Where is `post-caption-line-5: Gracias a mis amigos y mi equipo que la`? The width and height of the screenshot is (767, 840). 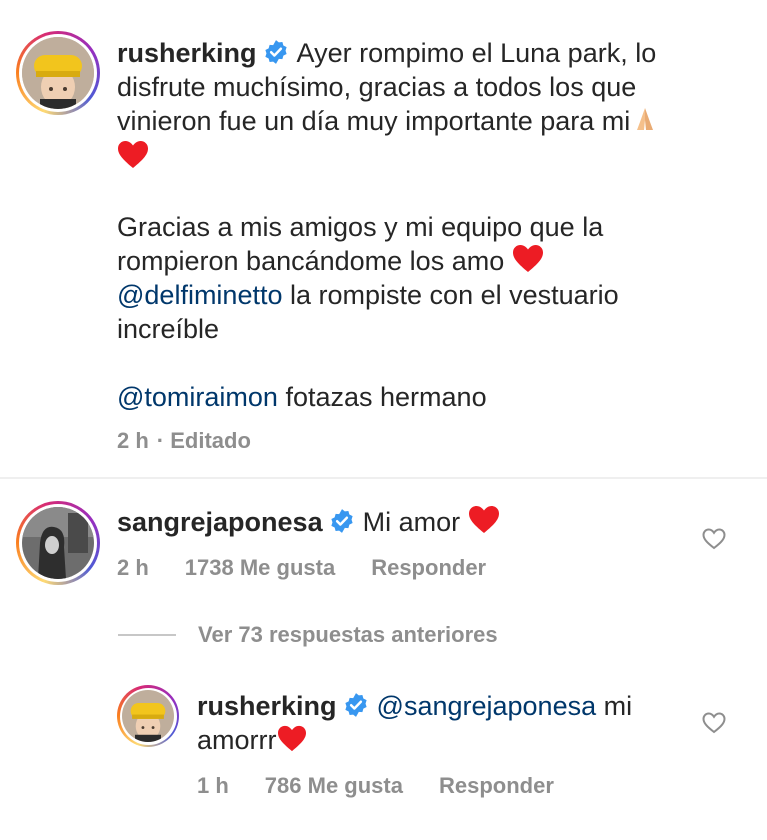 post-caption-line-5: Gracias a mis amigos y mi equipo que la is located at coordinates (360, 227).